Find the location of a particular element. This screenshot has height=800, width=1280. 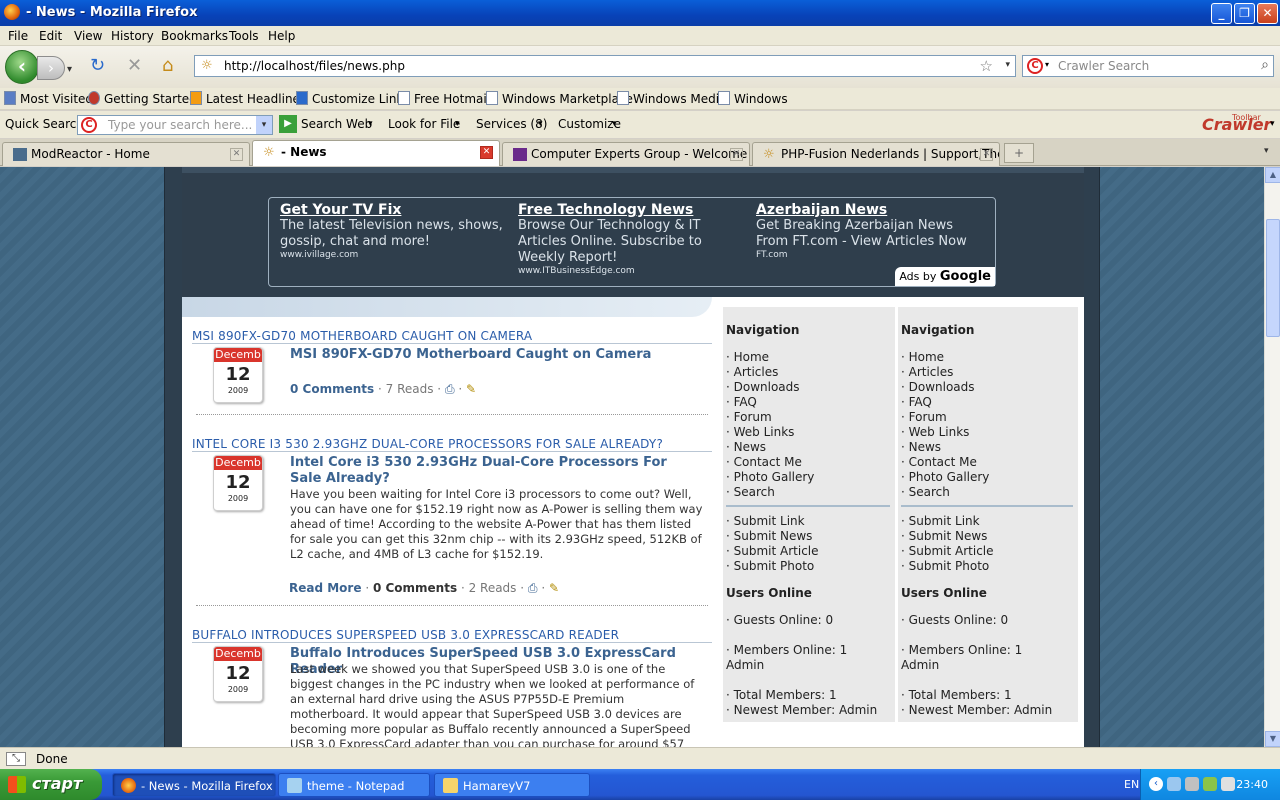

volume-icon is located at coordinates (1228, 784).